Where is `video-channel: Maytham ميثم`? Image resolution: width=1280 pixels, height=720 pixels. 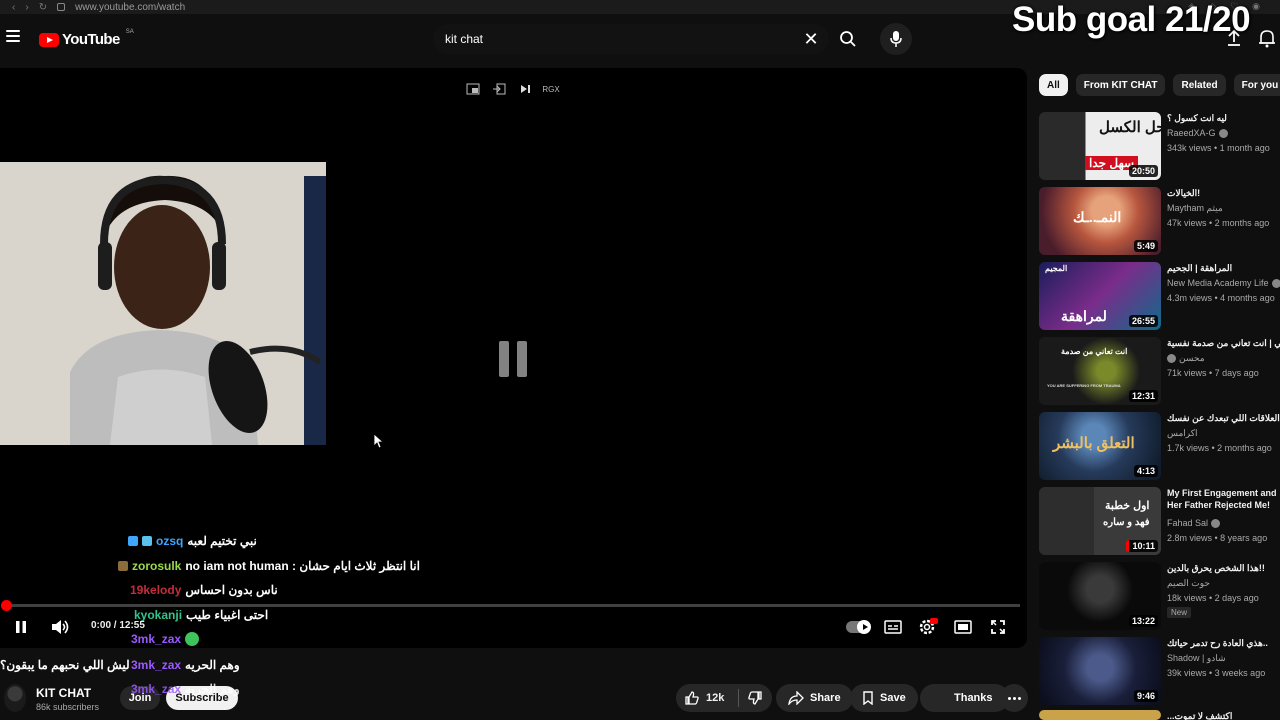 video-channel: Maytham ميثم is located at coordinates (1195, 208).